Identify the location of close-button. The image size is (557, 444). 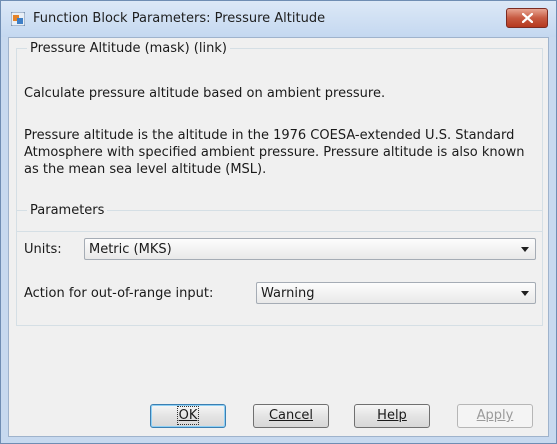
(527, 18).